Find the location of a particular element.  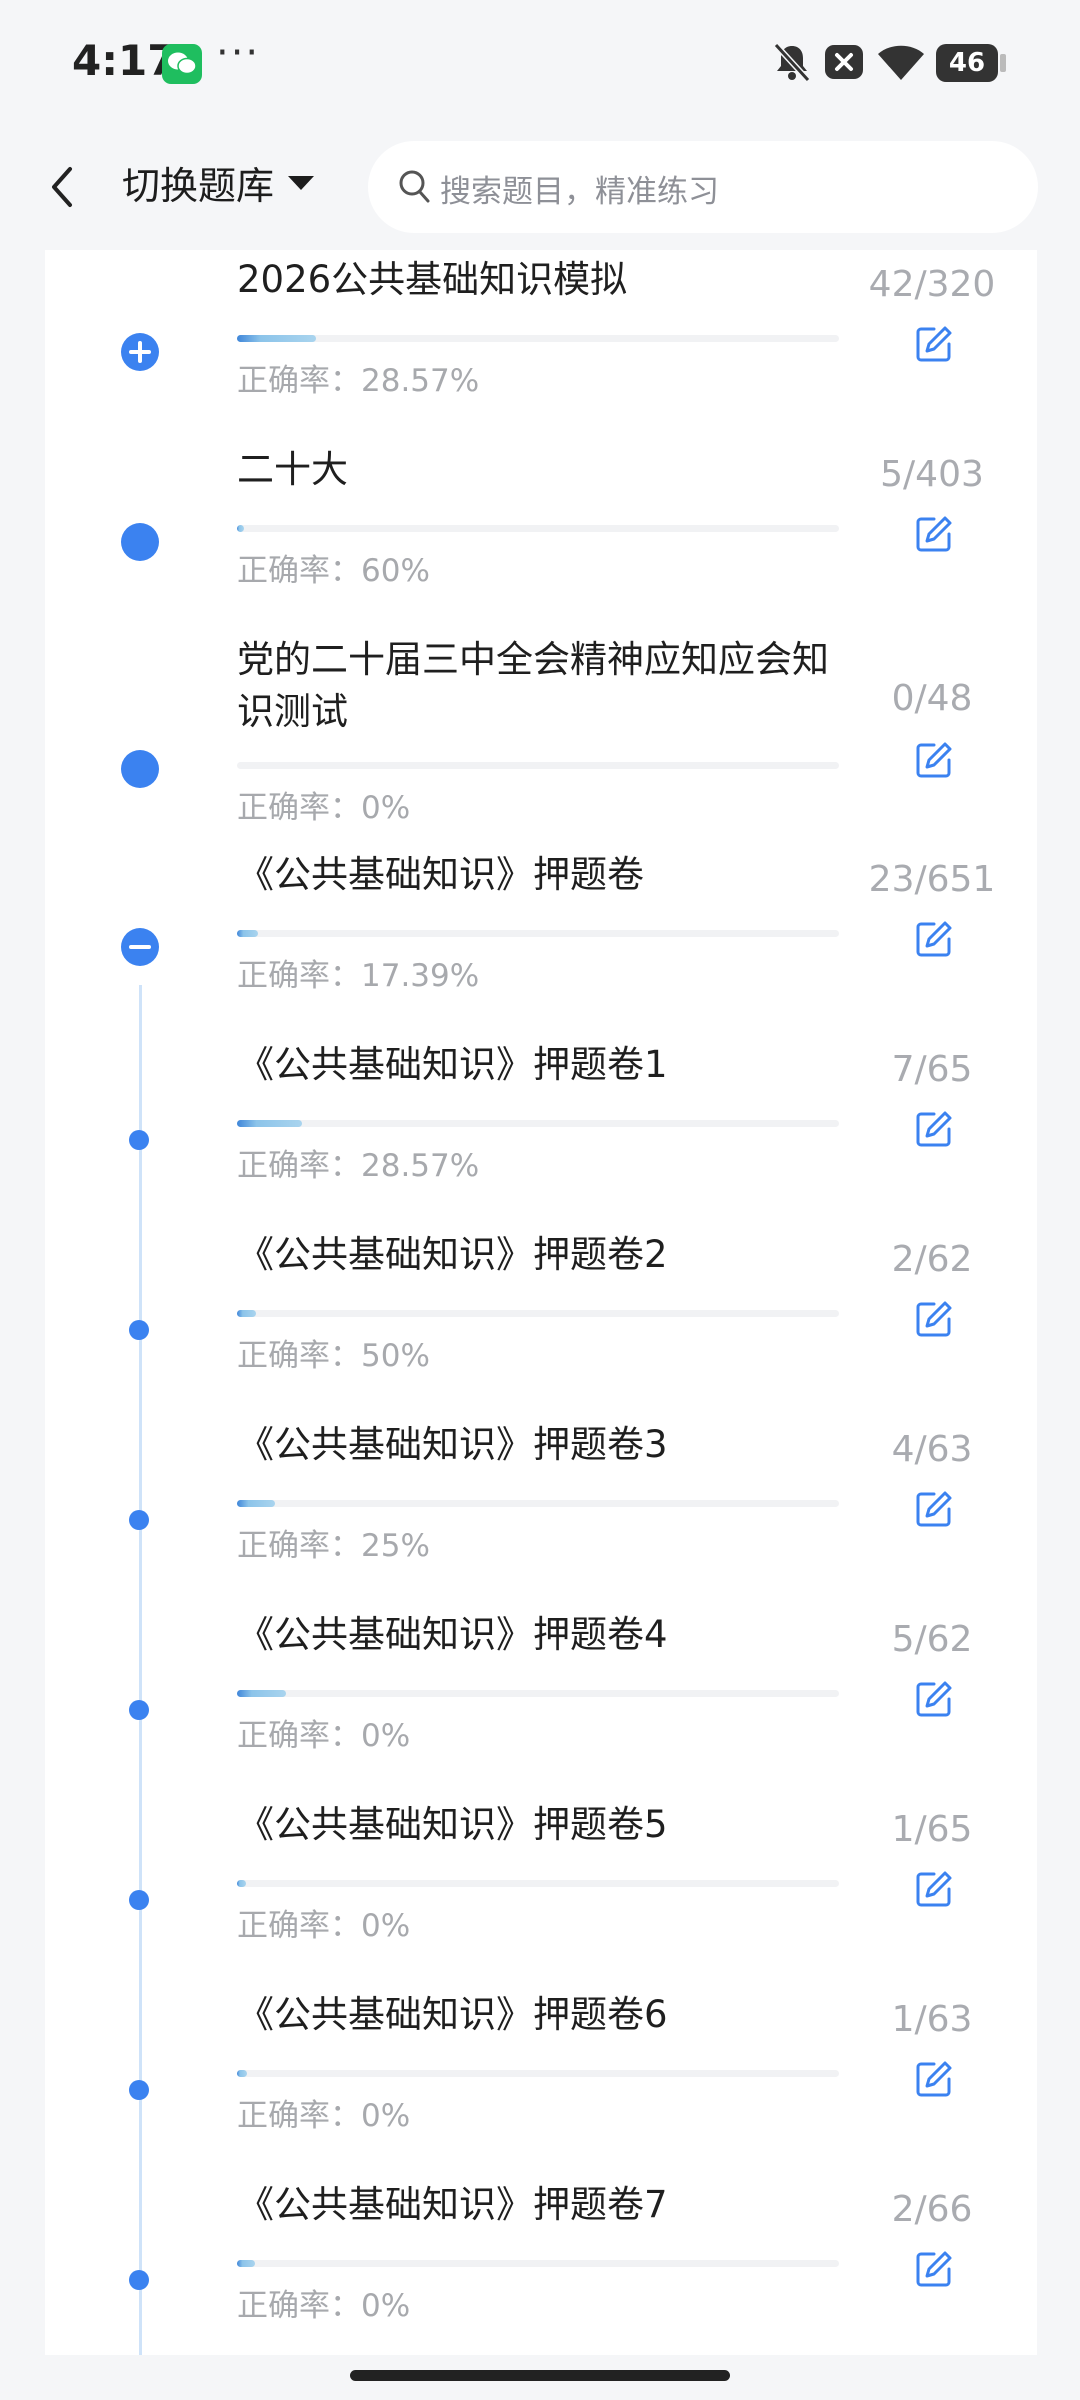

list-item: 《公共基础知识》押题卷6 正确率：0% 1/63 is located at coordinates (541, 2080).